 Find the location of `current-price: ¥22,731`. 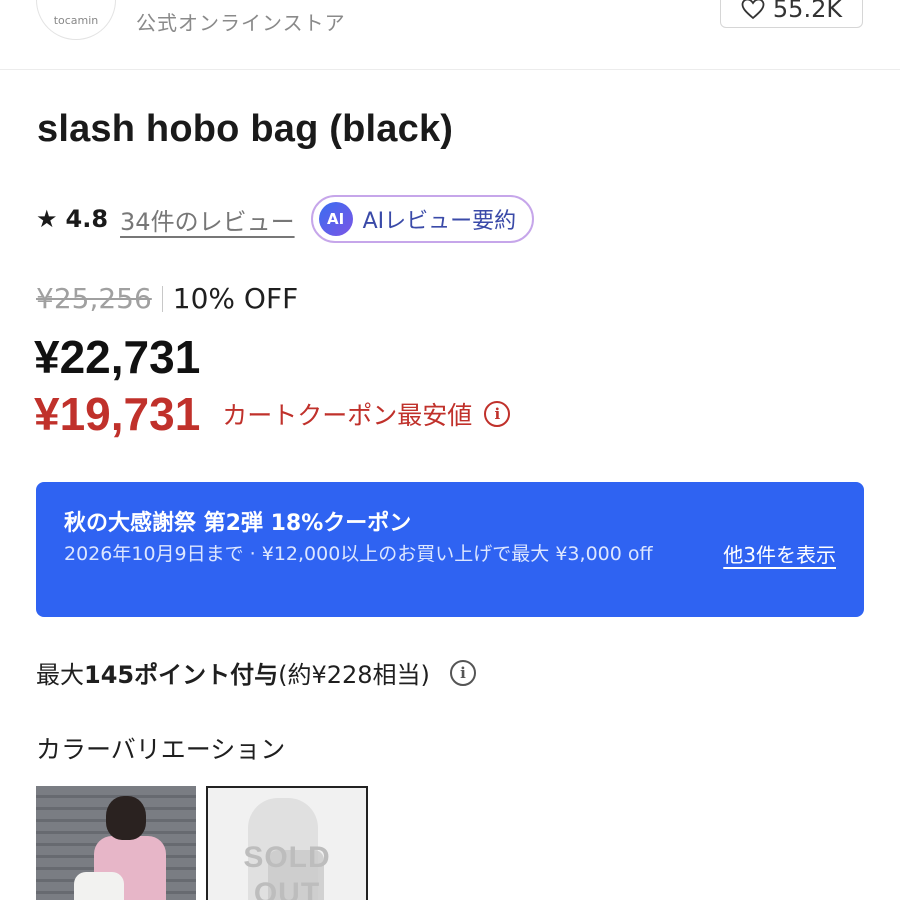

current-price: ¥22,731 is located at coordinates (117, 357).